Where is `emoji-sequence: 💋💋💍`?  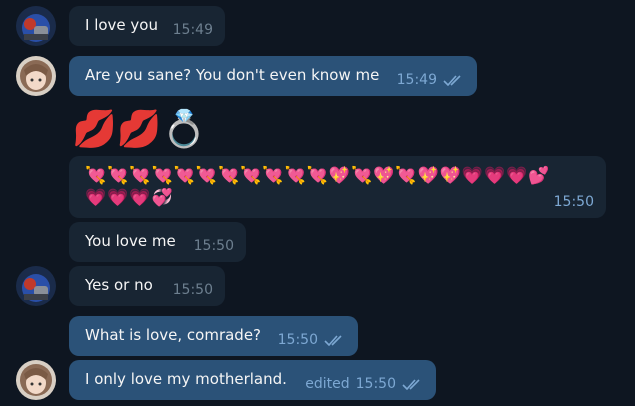 emoji-sequence: 💋💋💍 is located at coordinates (139, 129).